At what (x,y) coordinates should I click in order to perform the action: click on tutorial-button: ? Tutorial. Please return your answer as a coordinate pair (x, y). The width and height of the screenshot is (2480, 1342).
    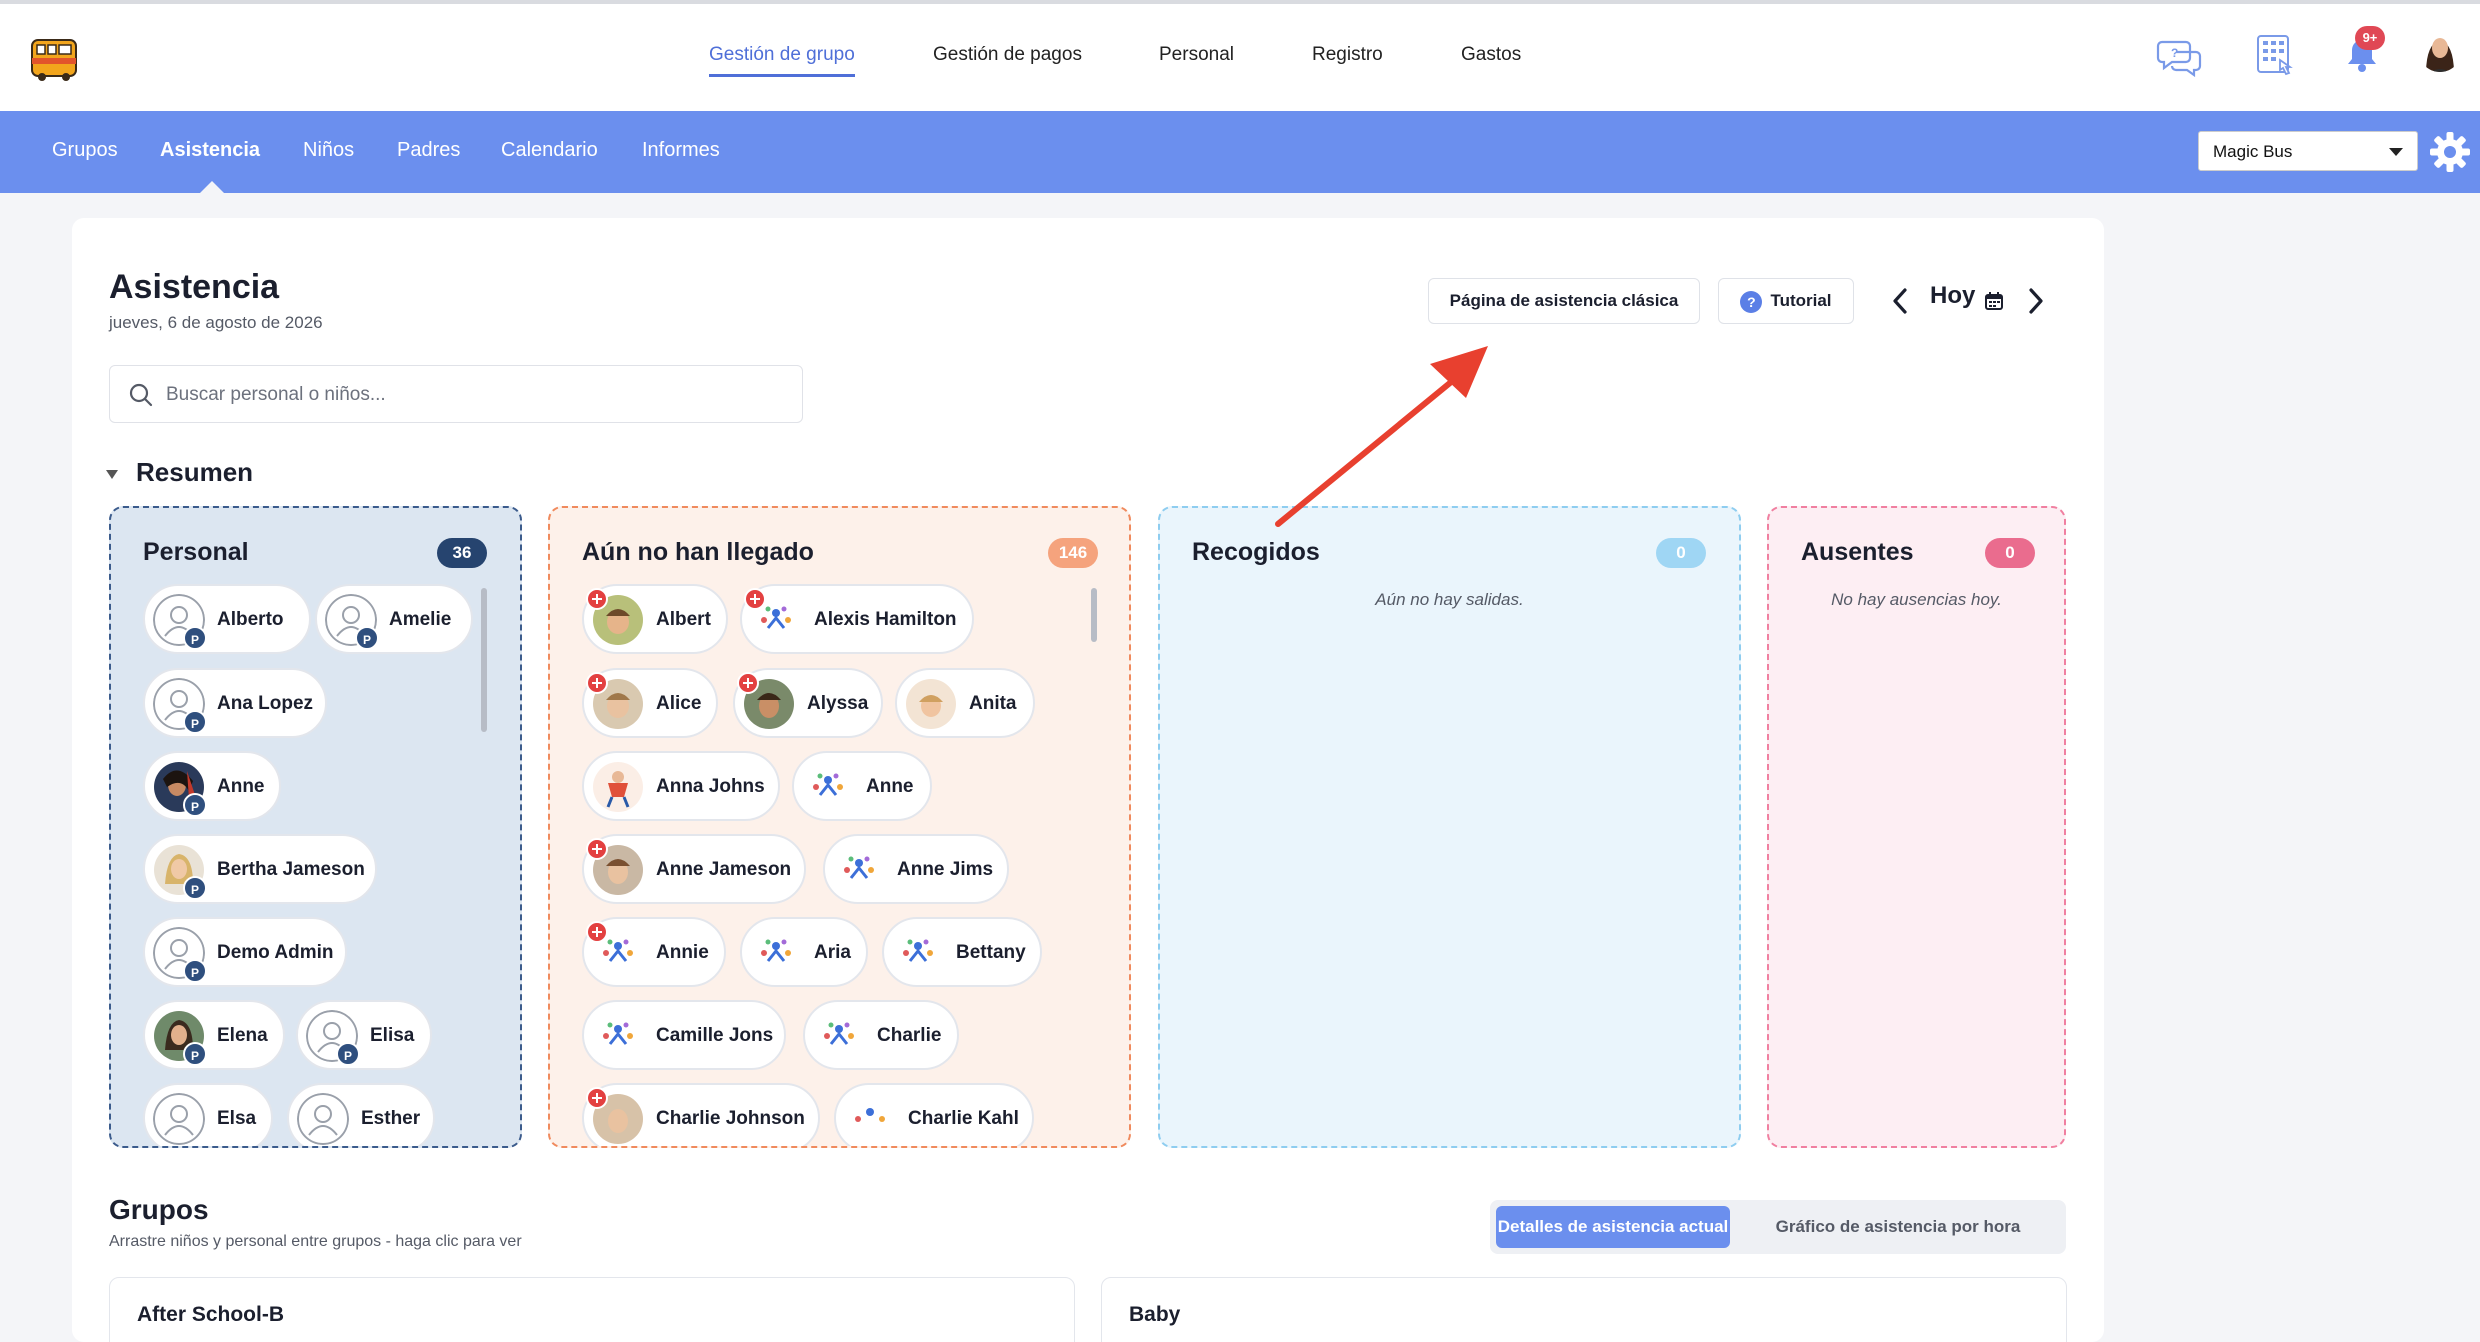
    Looking at the image, I should click on (1786, 301).